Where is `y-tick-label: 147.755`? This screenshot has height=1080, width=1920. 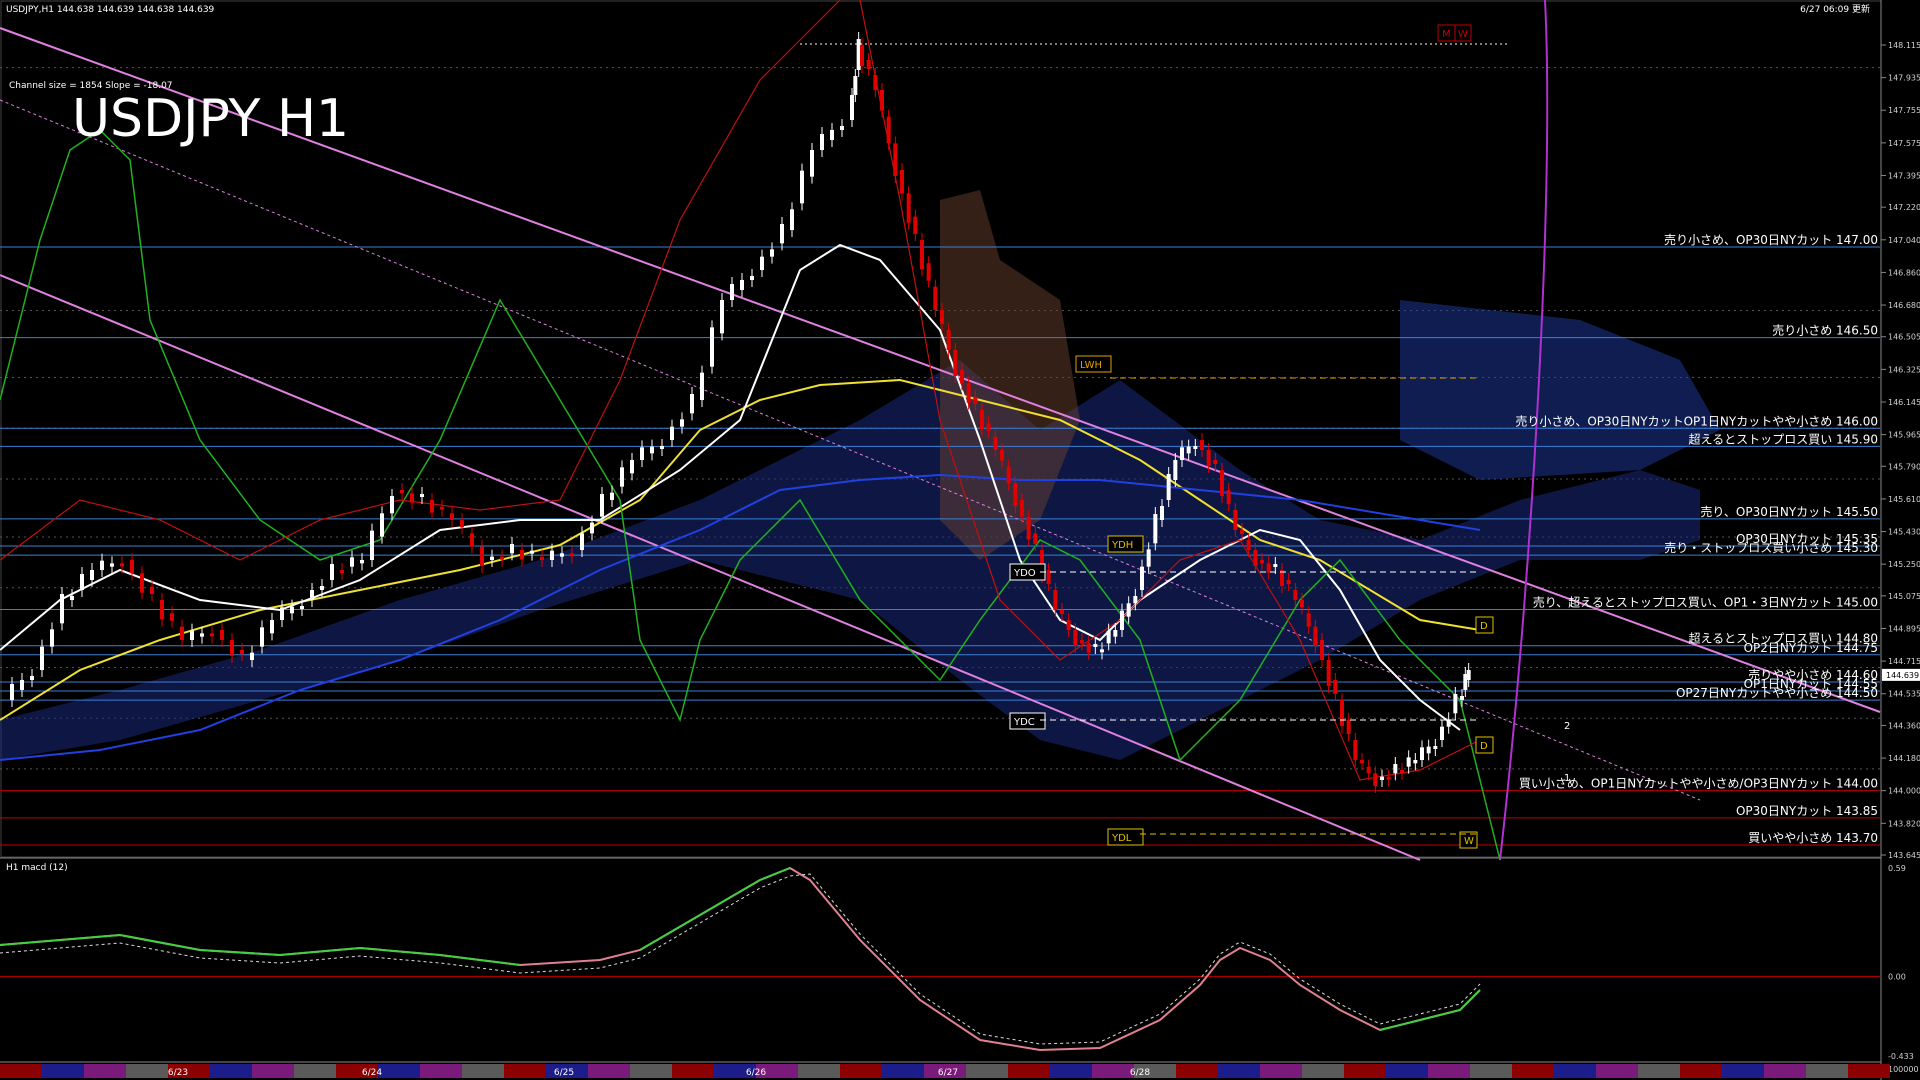
y-tick-label: 147.755 is located at coordinates (1904, 110).